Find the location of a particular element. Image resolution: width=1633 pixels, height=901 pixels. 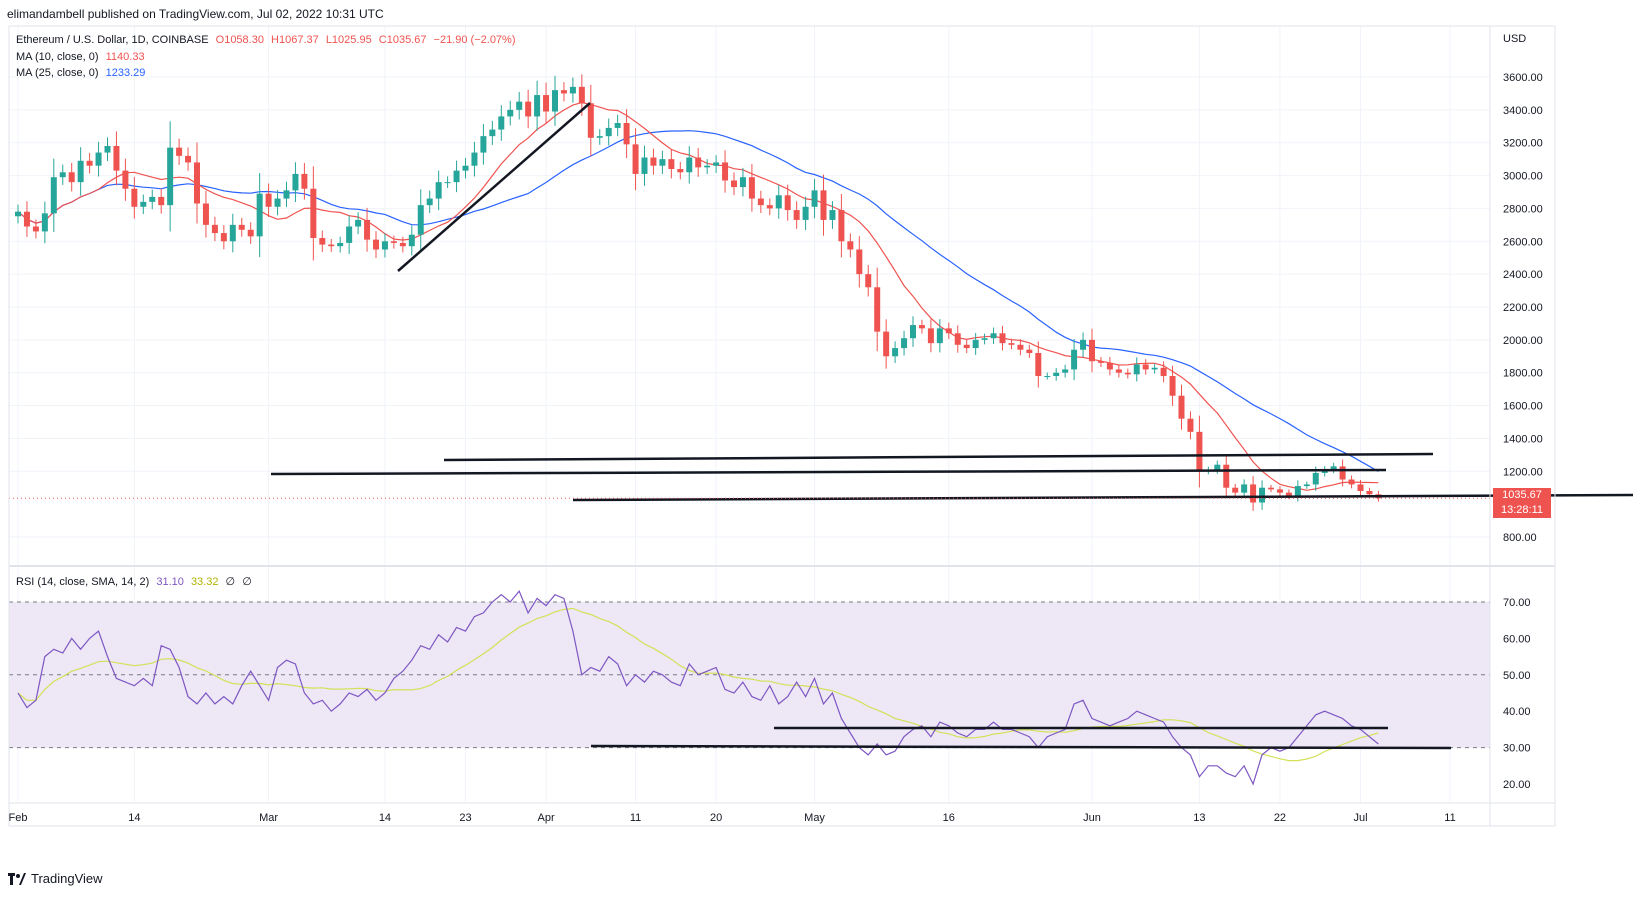

ohlc-high: H1067.37 is located at coordinates (295, 40).